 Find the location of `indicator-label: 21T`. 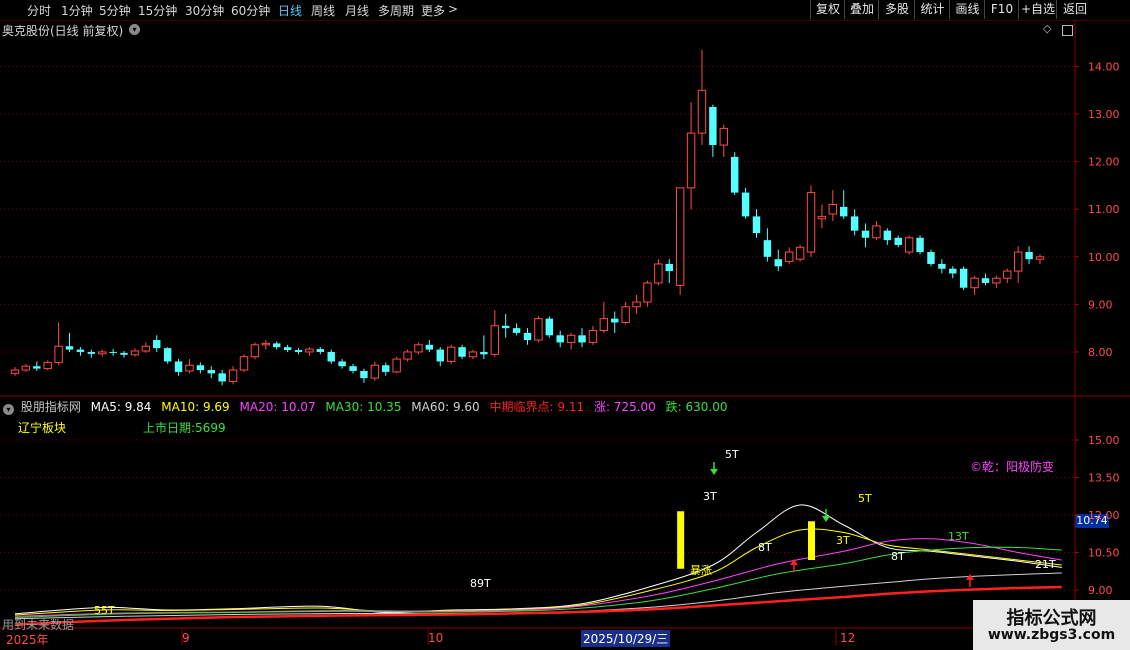

indicator-label: 21T is located at coordinates (1045, 564).